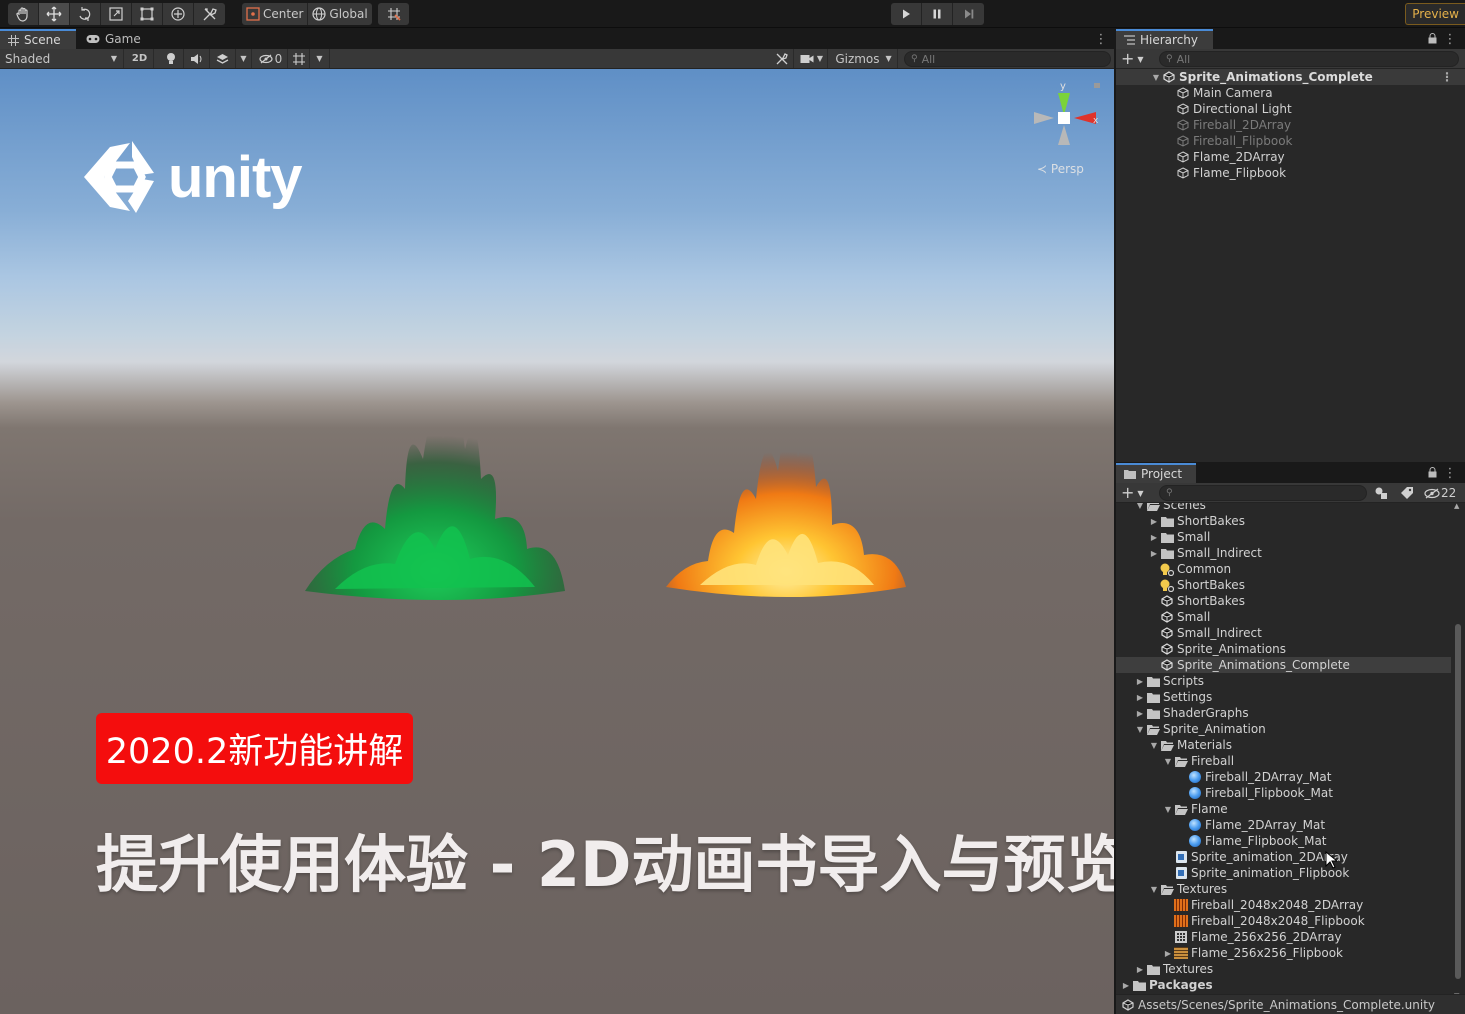  I want to click on hierarchy-item: Flame_2DArray, so click(1290, 157).